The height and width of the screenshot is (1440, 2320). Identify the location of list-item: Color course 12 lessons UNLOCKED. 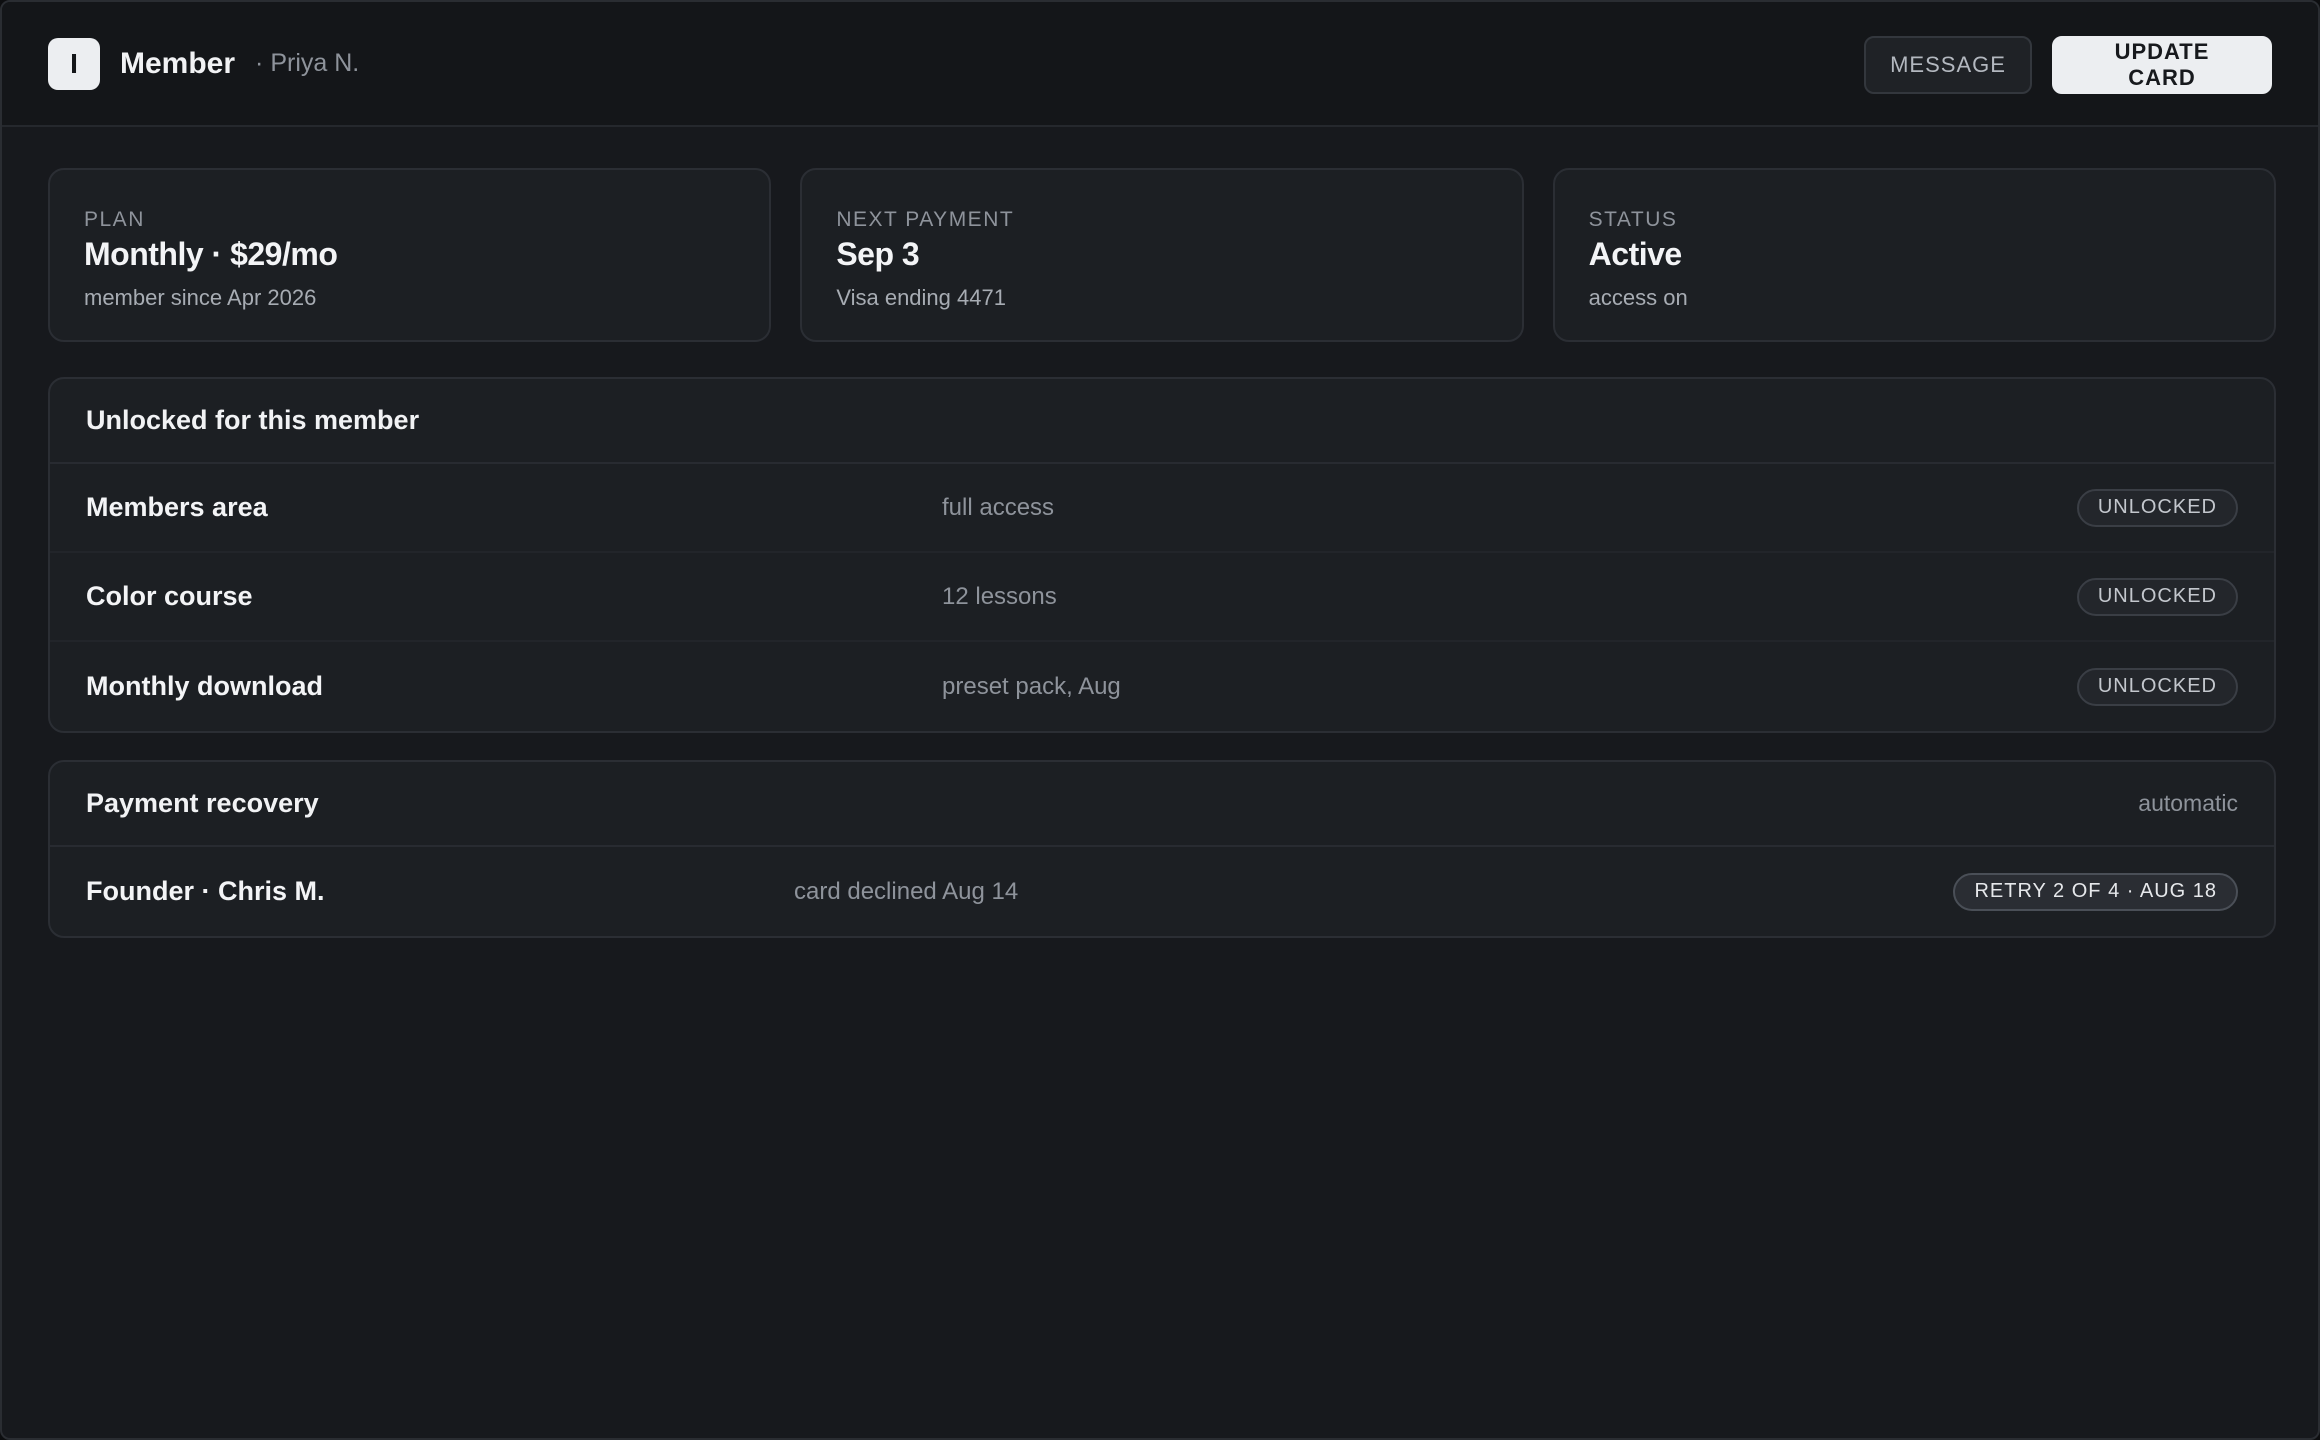
(1162, 597).